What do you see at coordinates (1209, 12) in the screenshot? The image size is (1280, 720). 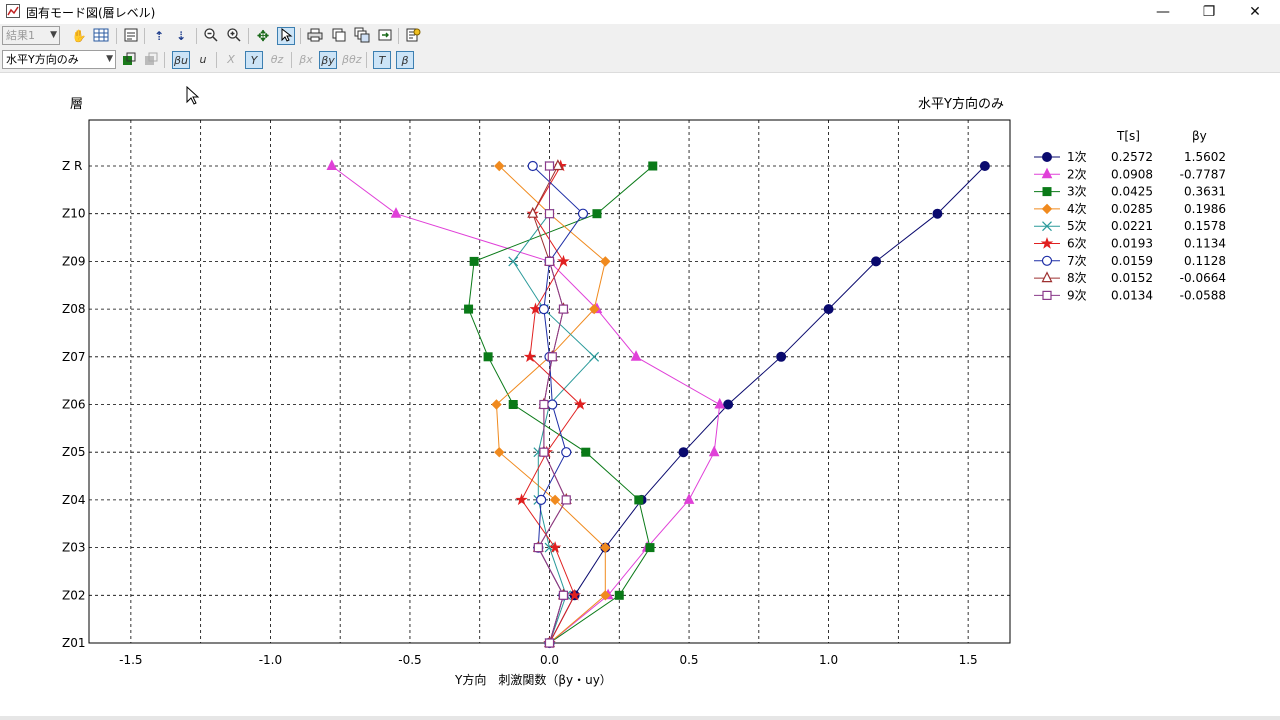 I see `maximize-button: ❐` at bounding box center [1209, 12].